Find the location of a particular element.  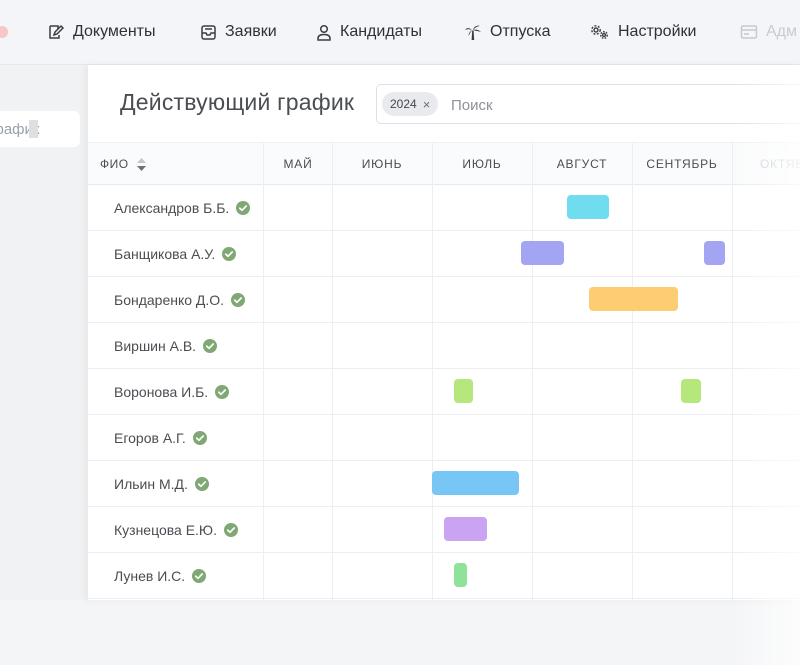

nav-item-label: Кандидаты is located at coordinates (381, 31).